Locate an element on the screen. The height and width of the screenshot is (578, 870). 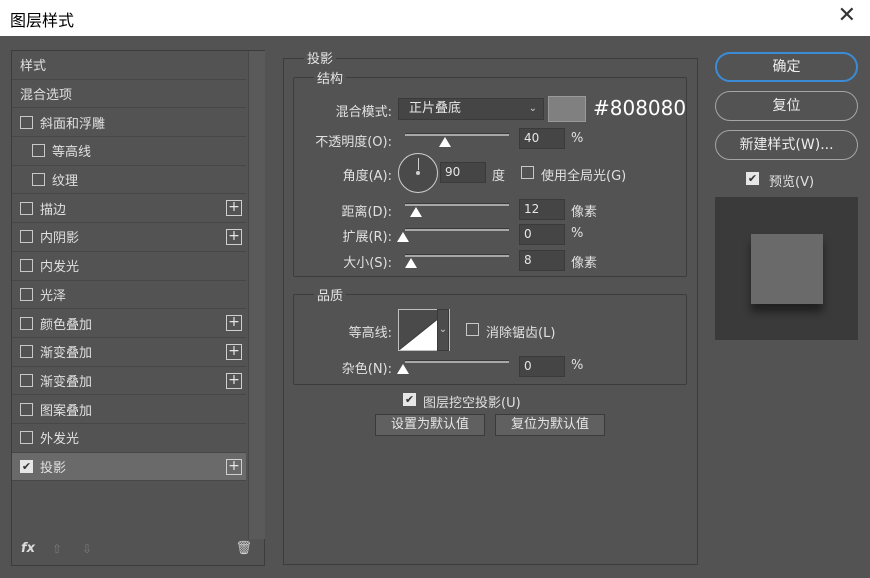
noise-unit: % is located at coordinates (577, 365).